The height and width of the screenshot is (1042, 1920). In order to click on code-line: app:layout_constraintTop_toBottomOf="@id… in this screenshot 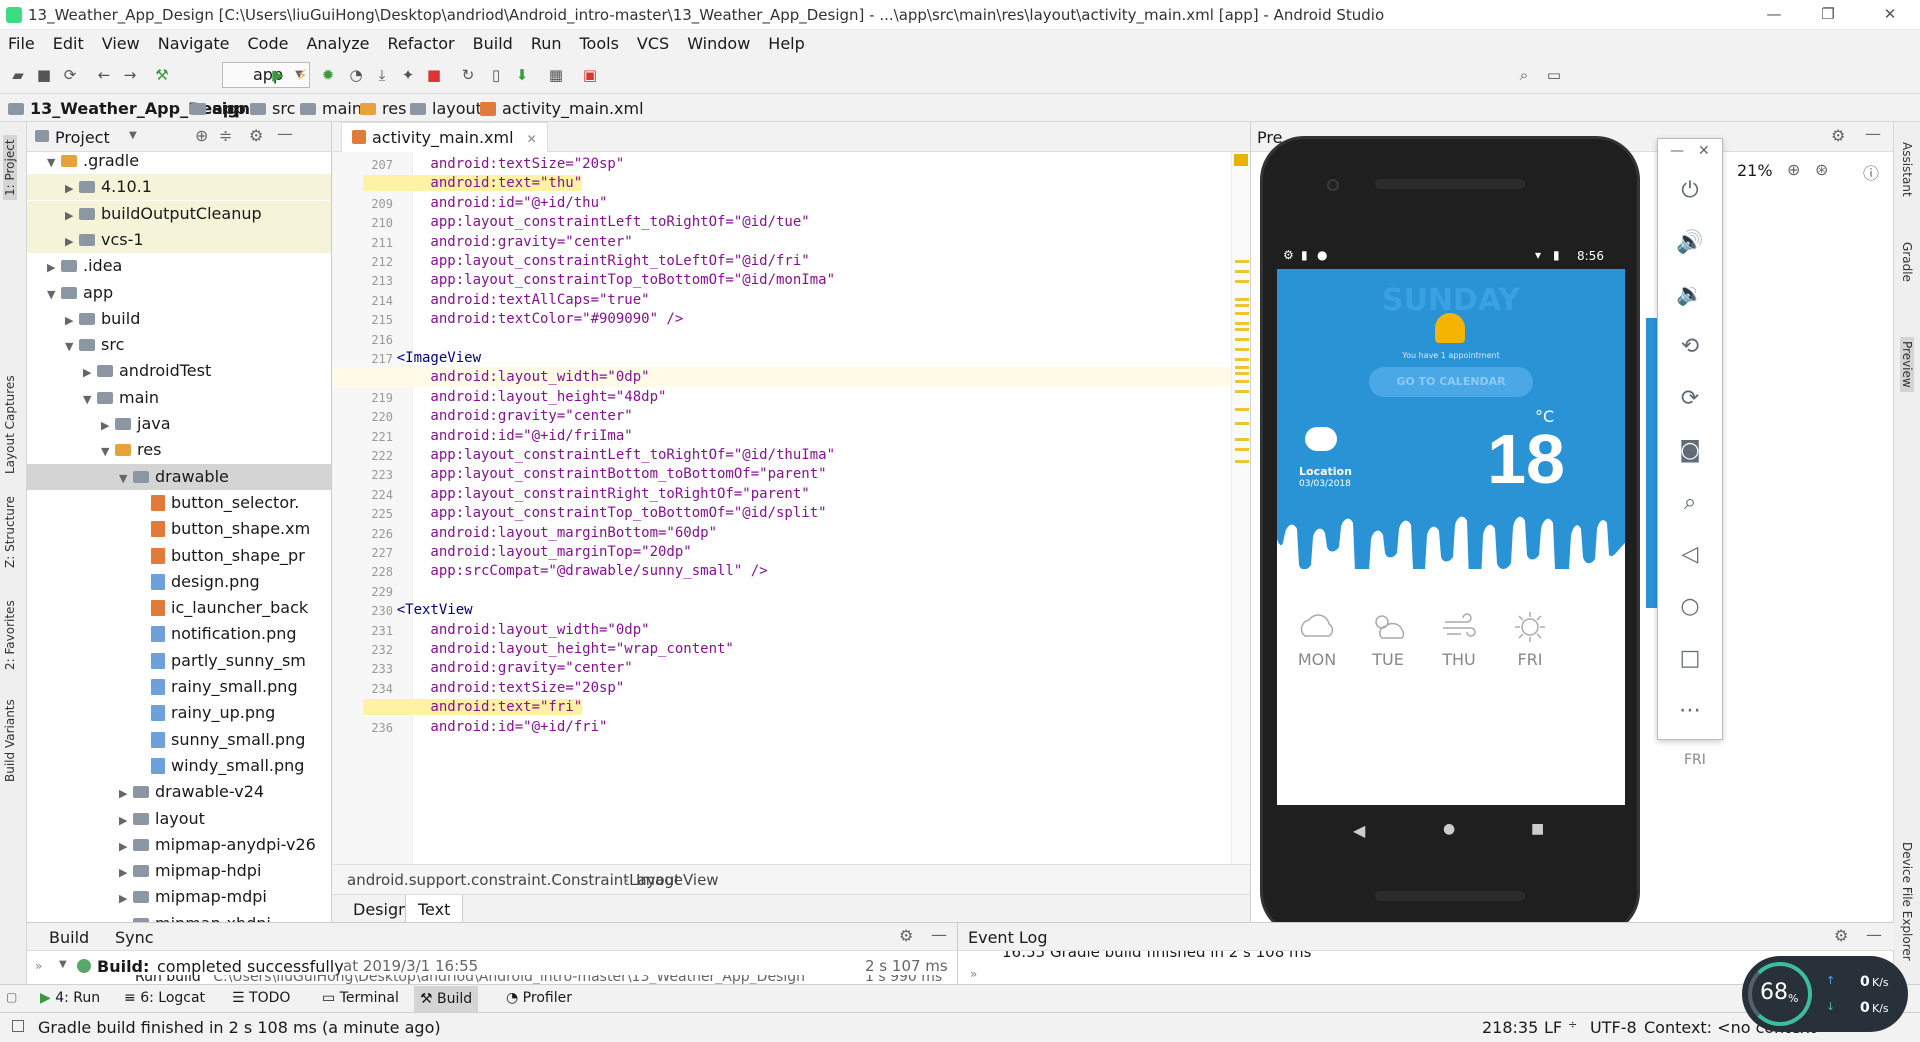, I will do `click(599, 280)`.